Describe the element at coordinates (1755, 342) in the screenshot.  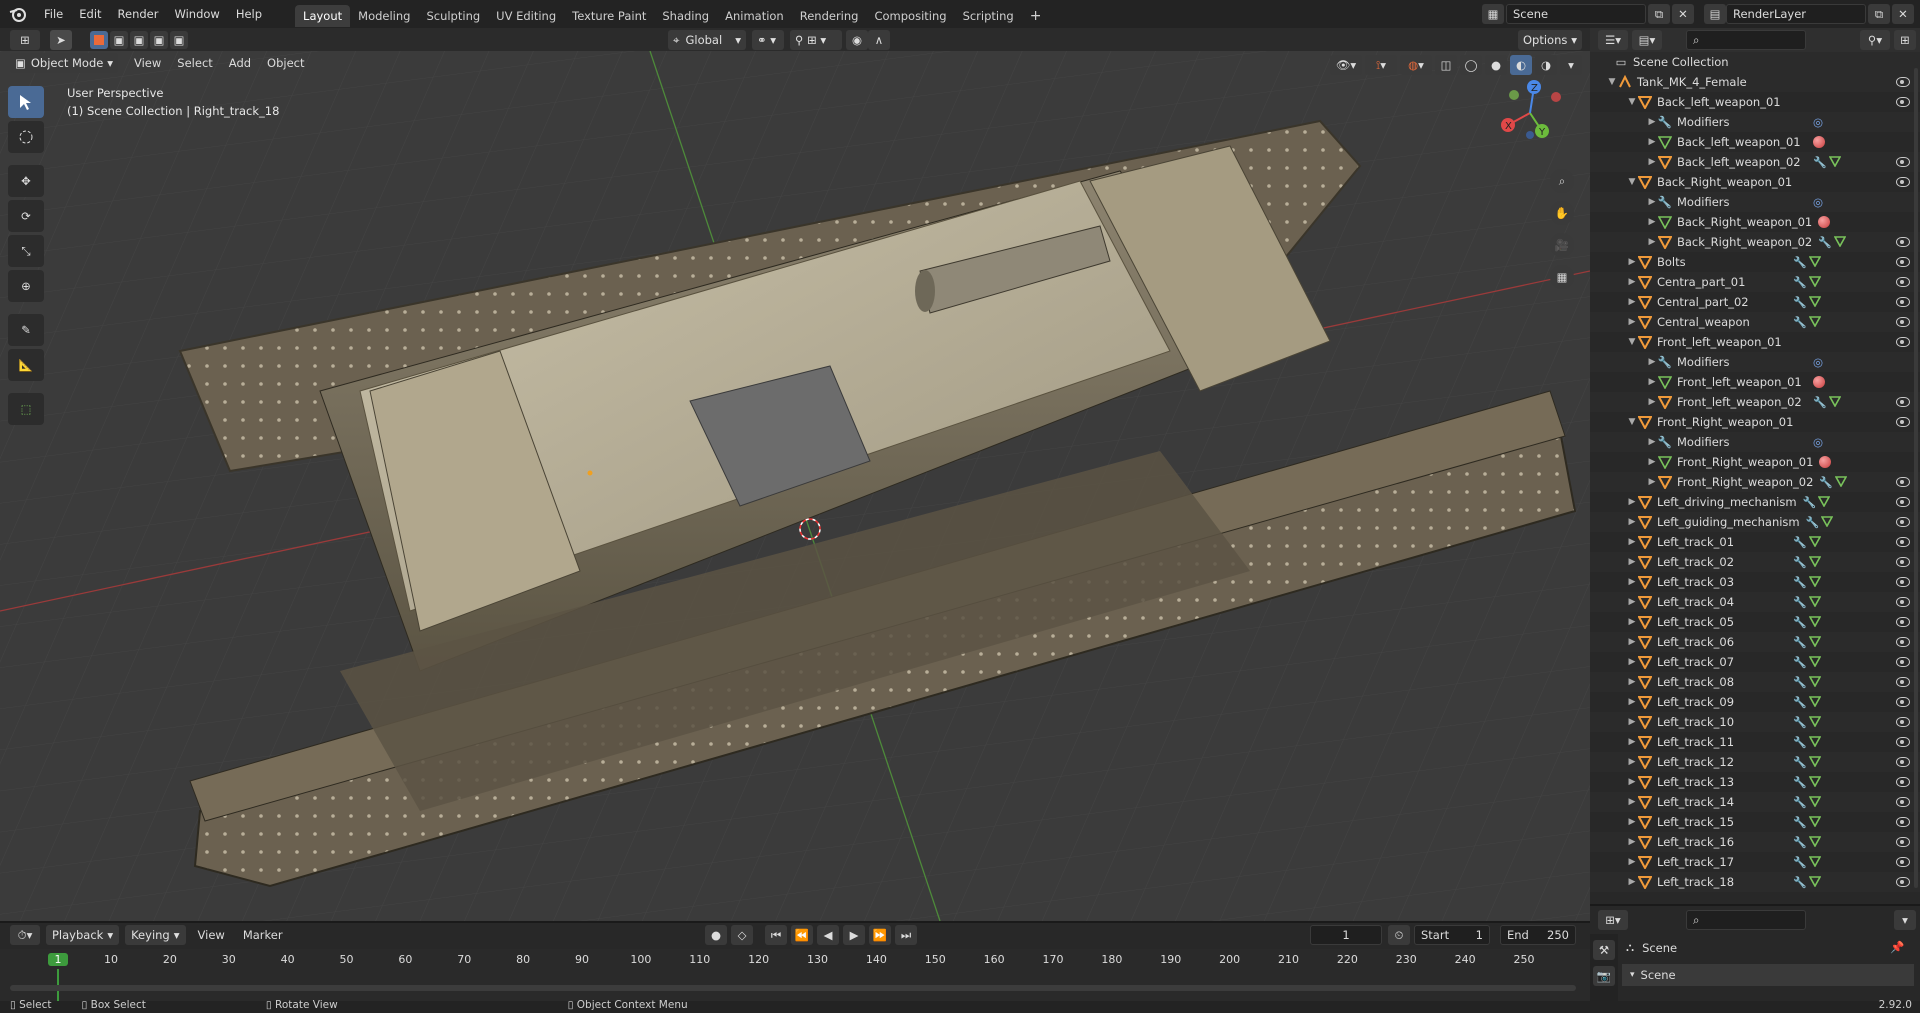
I see `outliner-row: ▼ Front_left_weapon_01` at that location.